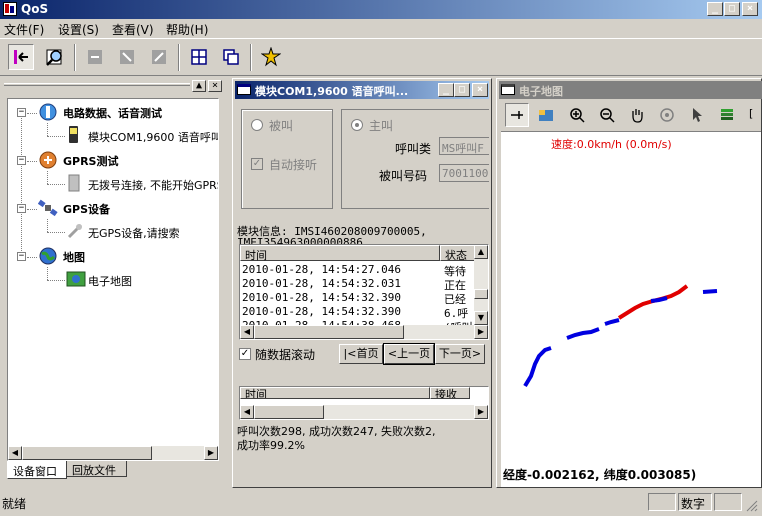 Image resolution: width=762 pixels, height=516 pixels. Describe the element at coordinates (607, 115) in the screenshot. I see `zoom-out-icon` at that location.